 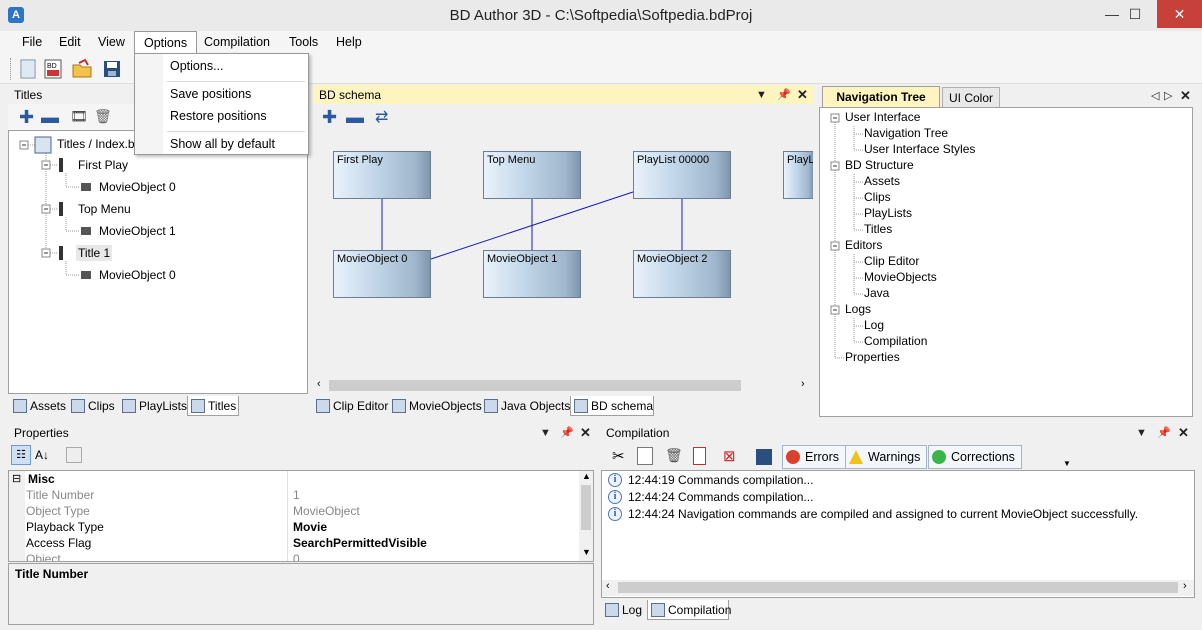 What do you see at coordinates (94, 253) in the screenshot?
I see `tree-title-1: Title 1` at bounding box center [94, 253].